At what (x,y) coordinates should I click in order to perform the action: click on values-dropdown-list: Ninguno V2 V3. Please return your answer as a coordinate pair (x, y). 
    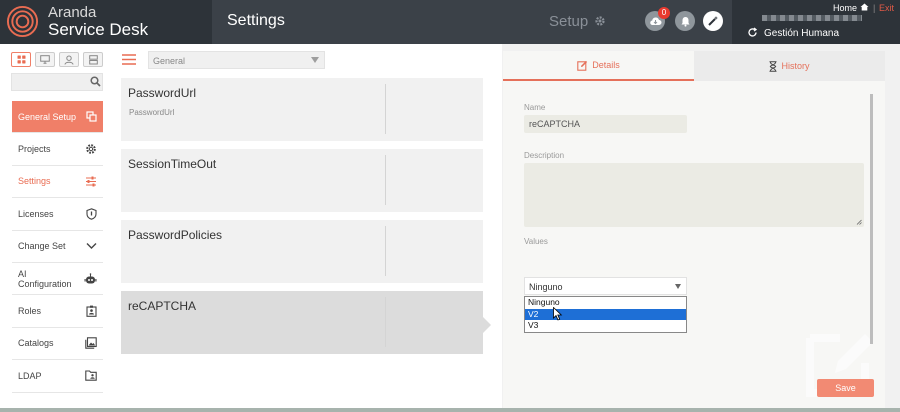
    Looking at the image, I should click on (605, 314).